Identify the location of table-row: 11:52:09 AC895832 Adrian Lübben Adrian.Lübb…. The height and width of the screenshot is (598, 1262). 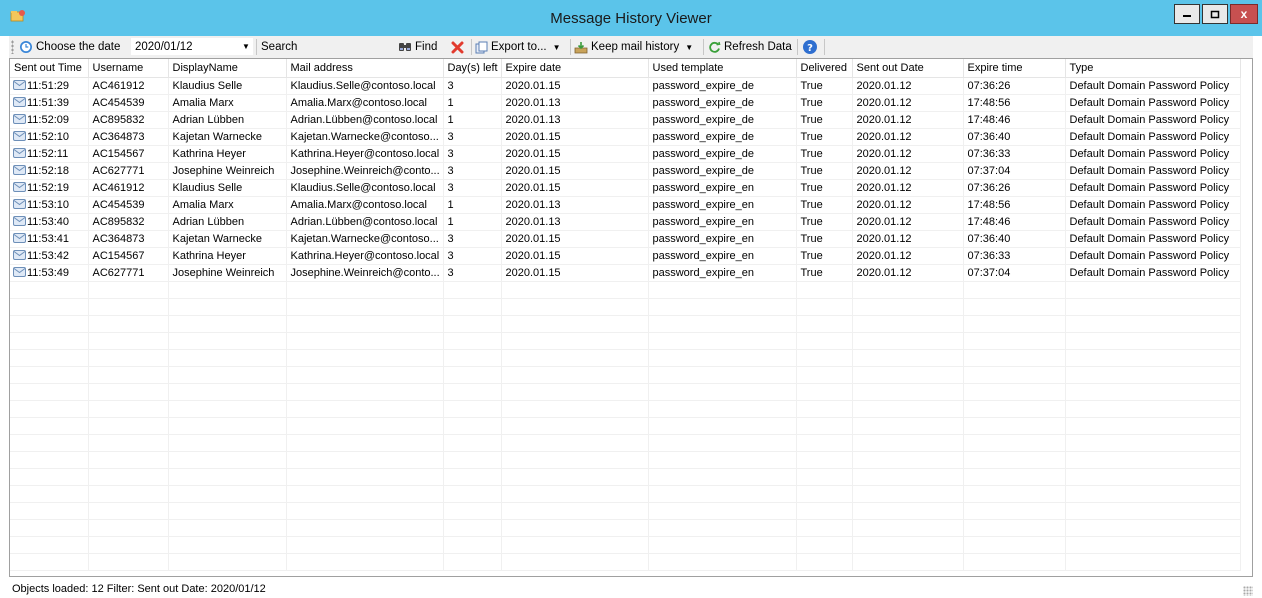
(625, 120).